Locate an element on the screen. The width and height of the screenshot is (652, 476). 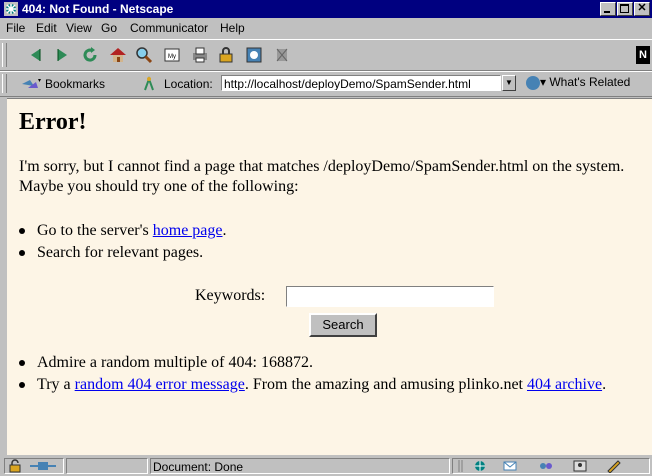
back-icon is located at coordinates (36, 55).